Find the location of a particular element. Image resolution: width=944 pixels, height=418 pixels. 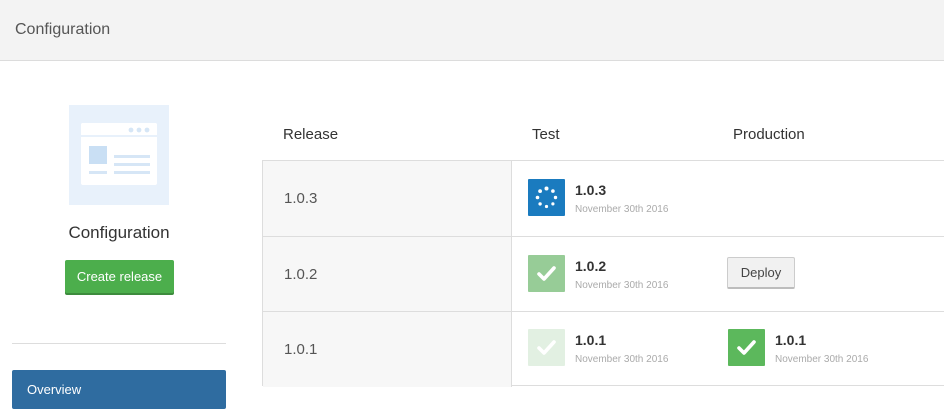

release-cell: 1.0.1 is located at coordinates (387, 349).